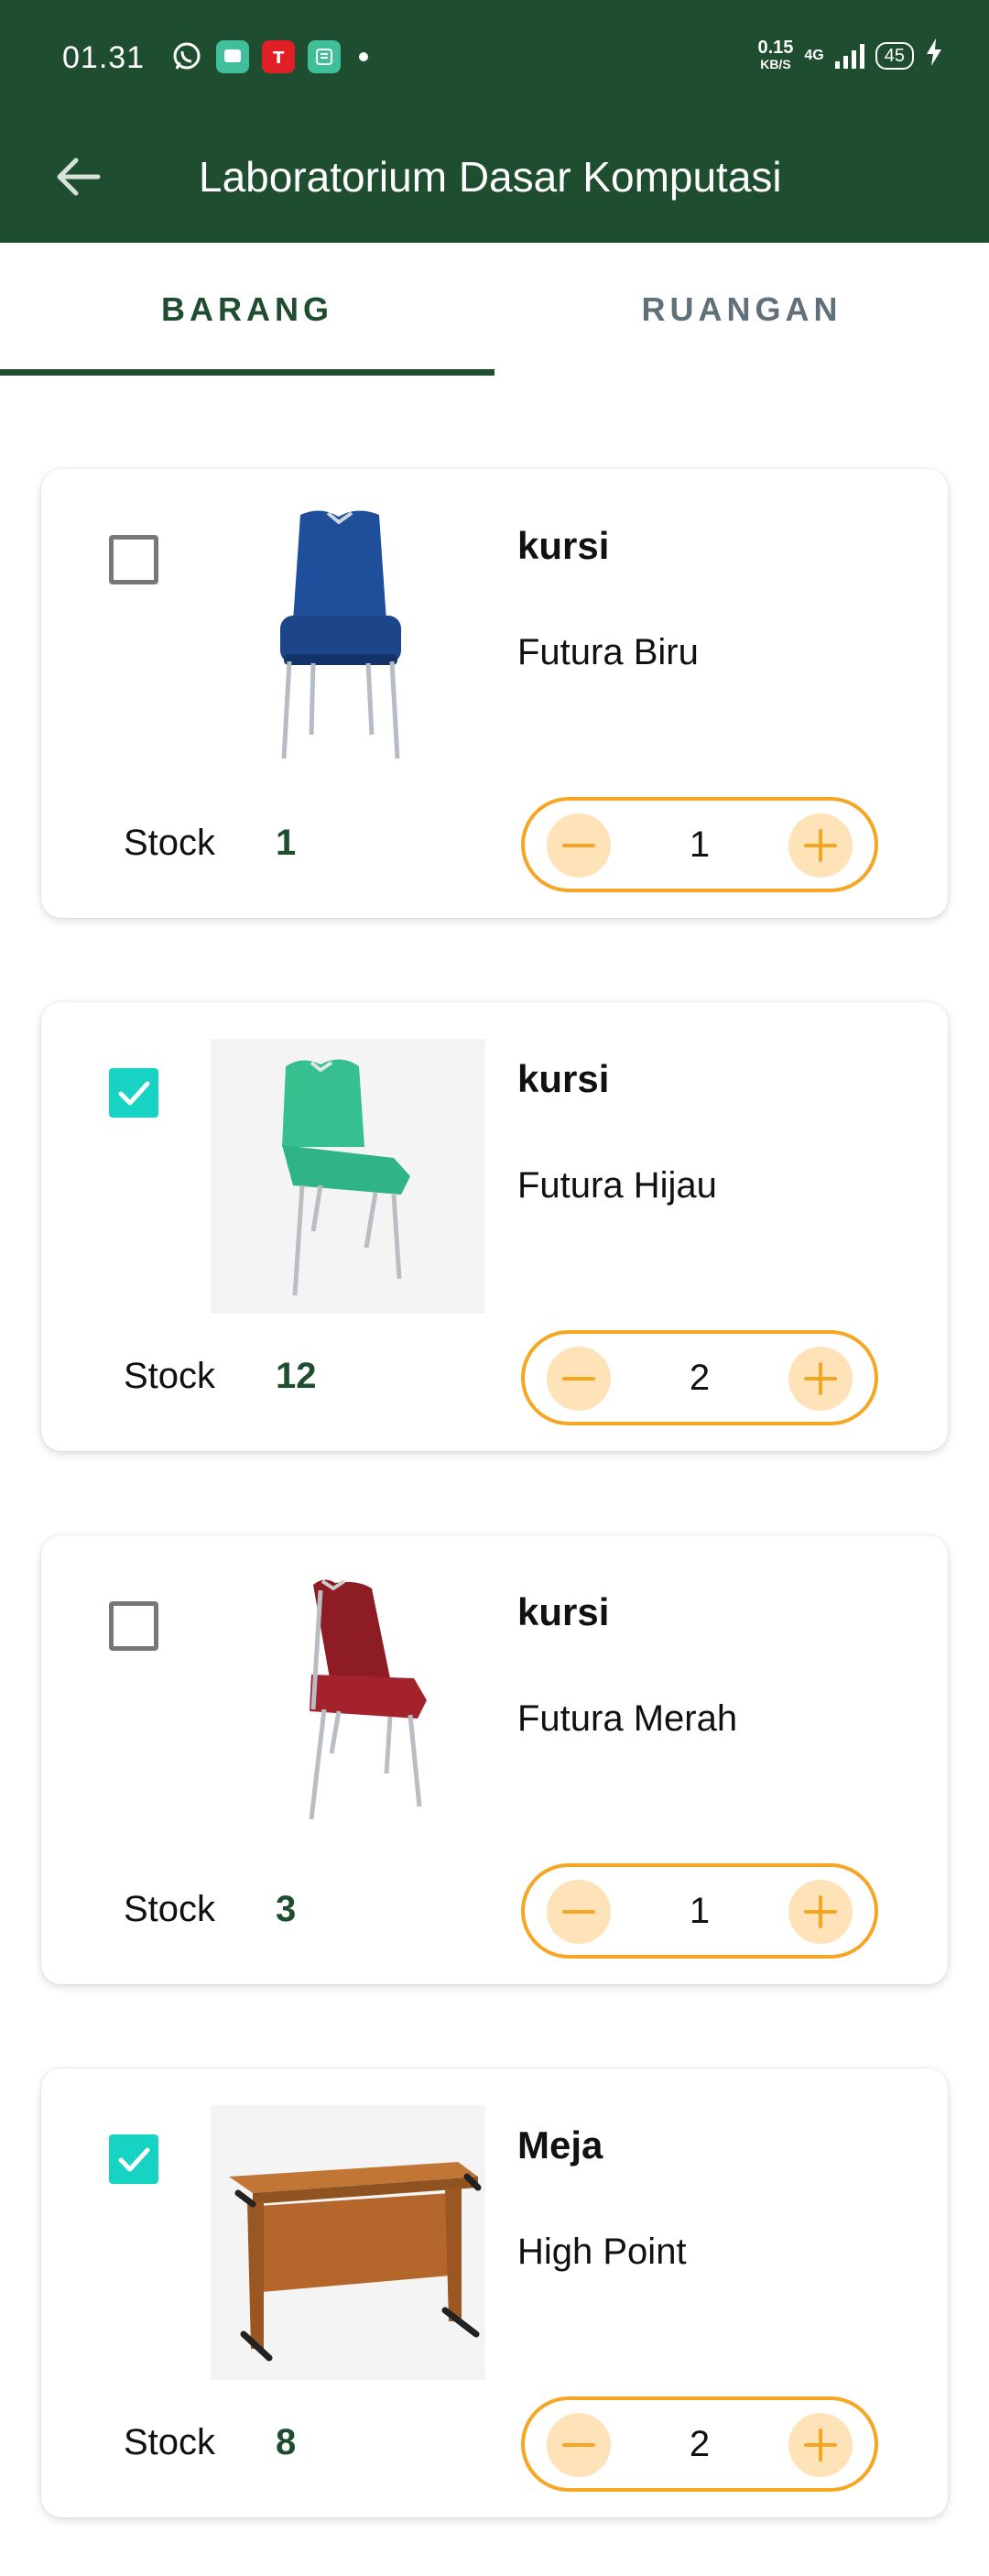  I want to click on system-icons: 0.15 KB/S 4G 45, so click(850, 56).